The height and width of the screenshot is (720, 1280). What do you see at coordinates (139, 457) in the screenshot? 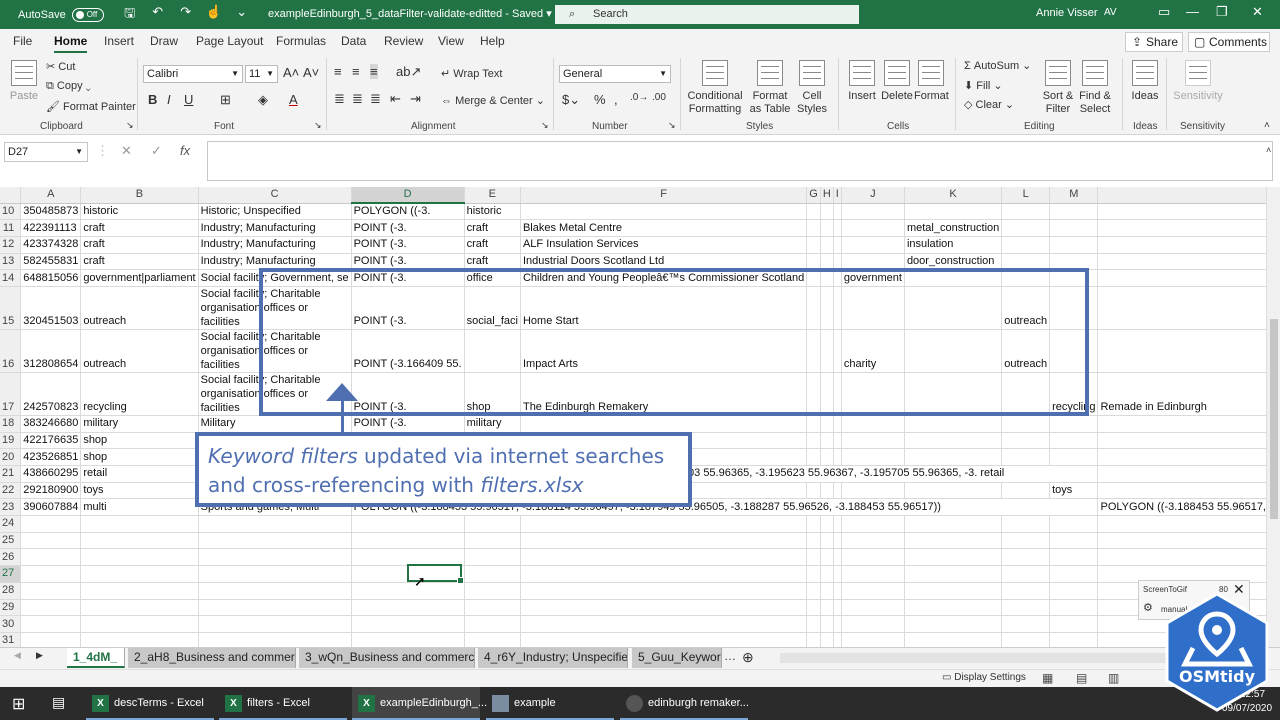
I see `cell-b: shop` at bounding box center [139, 457].